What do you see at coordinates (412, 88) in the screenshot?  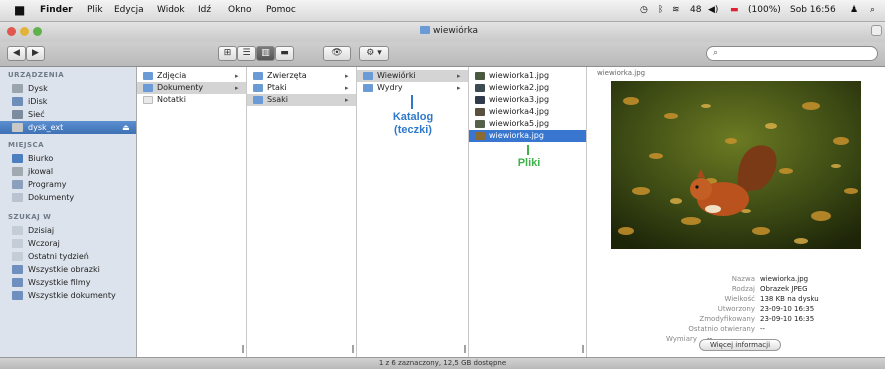 I see `list-item: Wydry ▸` at bounding box center [412, 88].